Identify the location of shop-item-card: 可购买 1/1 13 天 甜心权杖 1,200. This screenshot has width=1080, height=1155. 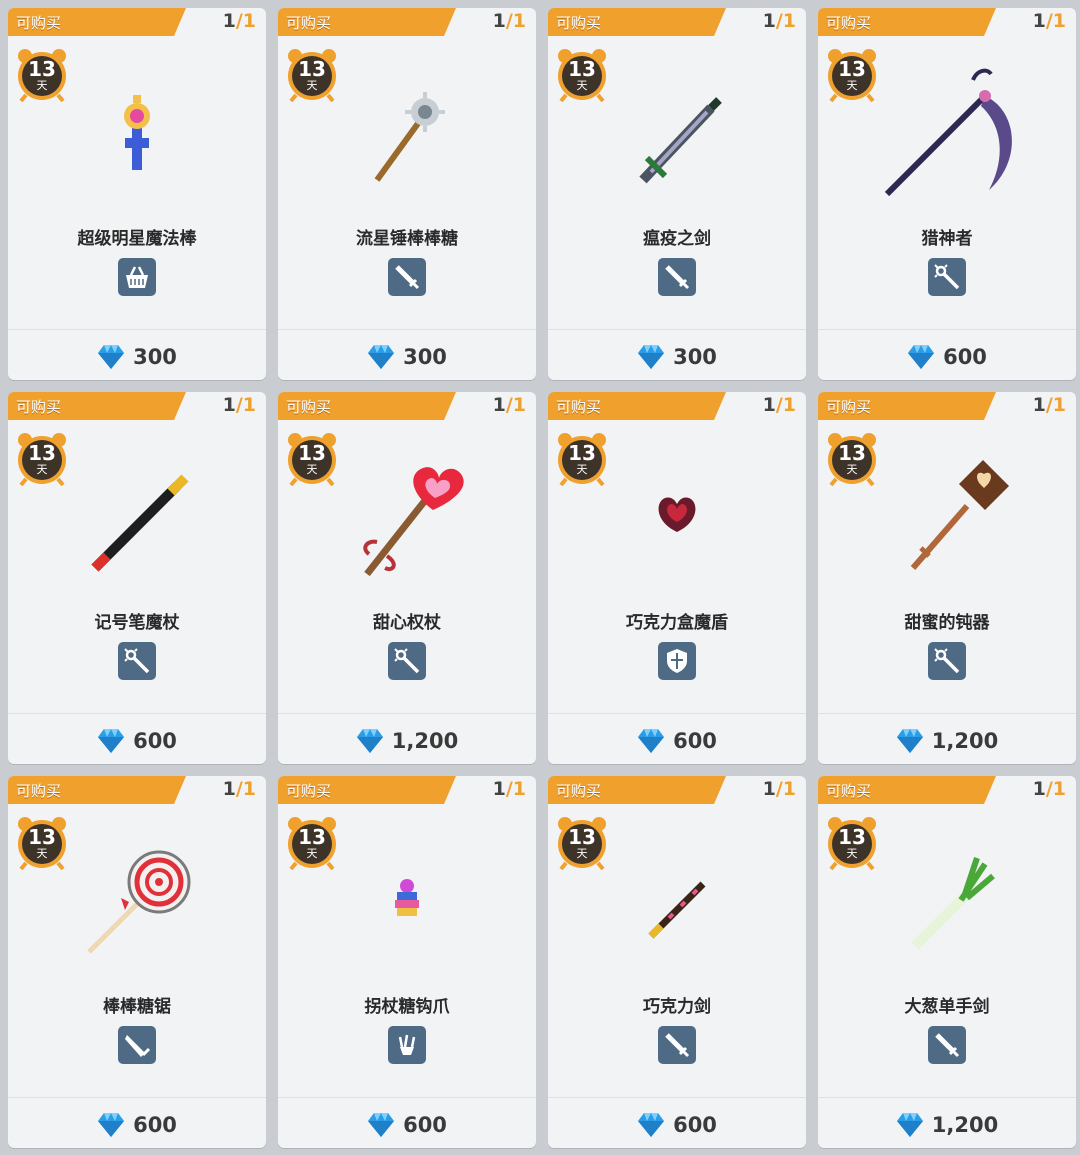
(407, 578).